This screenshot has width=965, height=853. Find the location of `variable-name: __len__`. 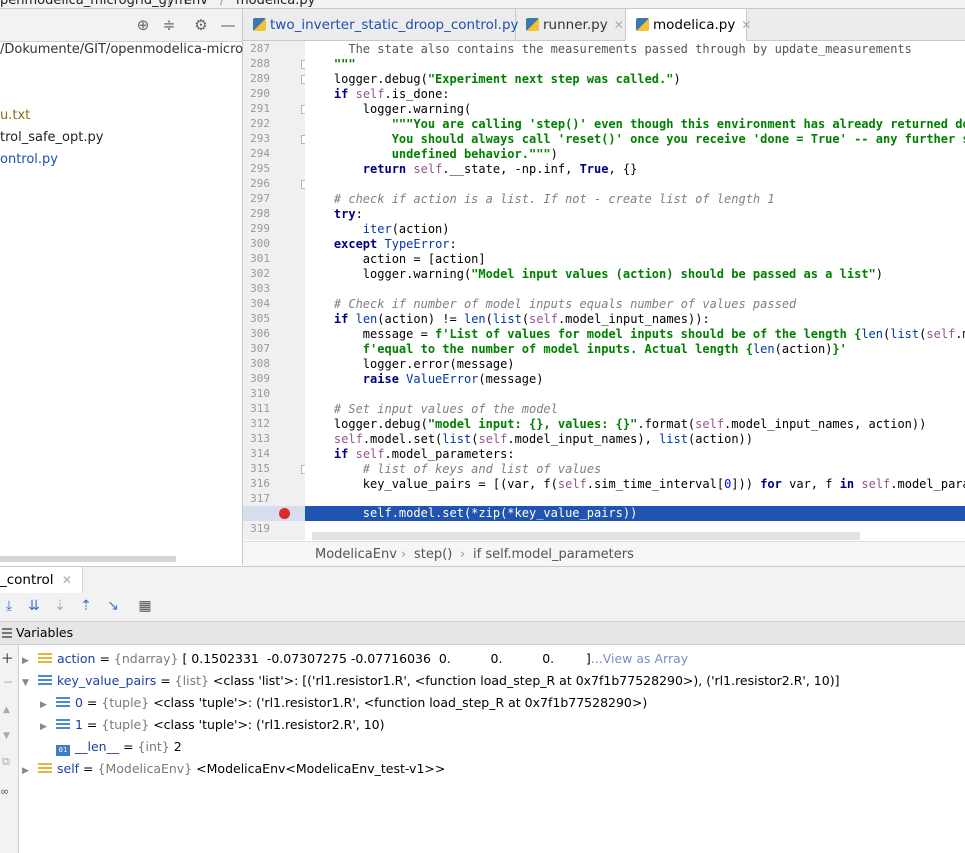

variable-name: __len__ is located at coordinates (97, 746).